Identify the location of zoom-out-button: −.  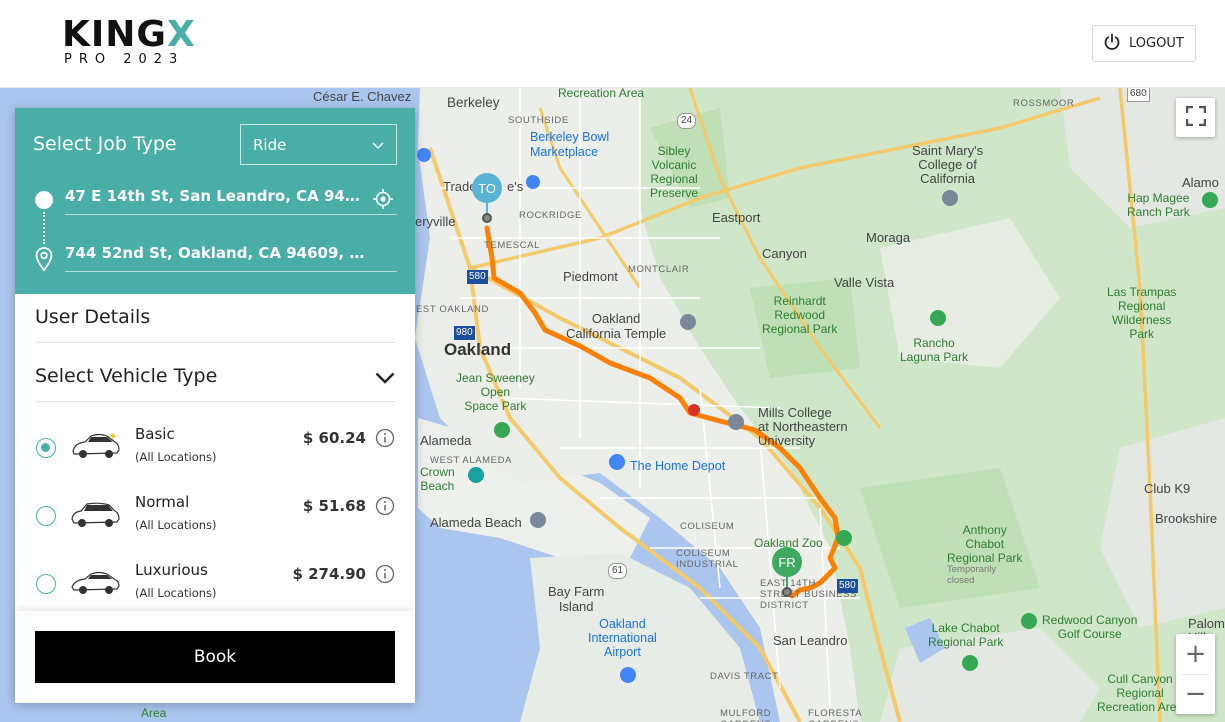
(1195, 694).